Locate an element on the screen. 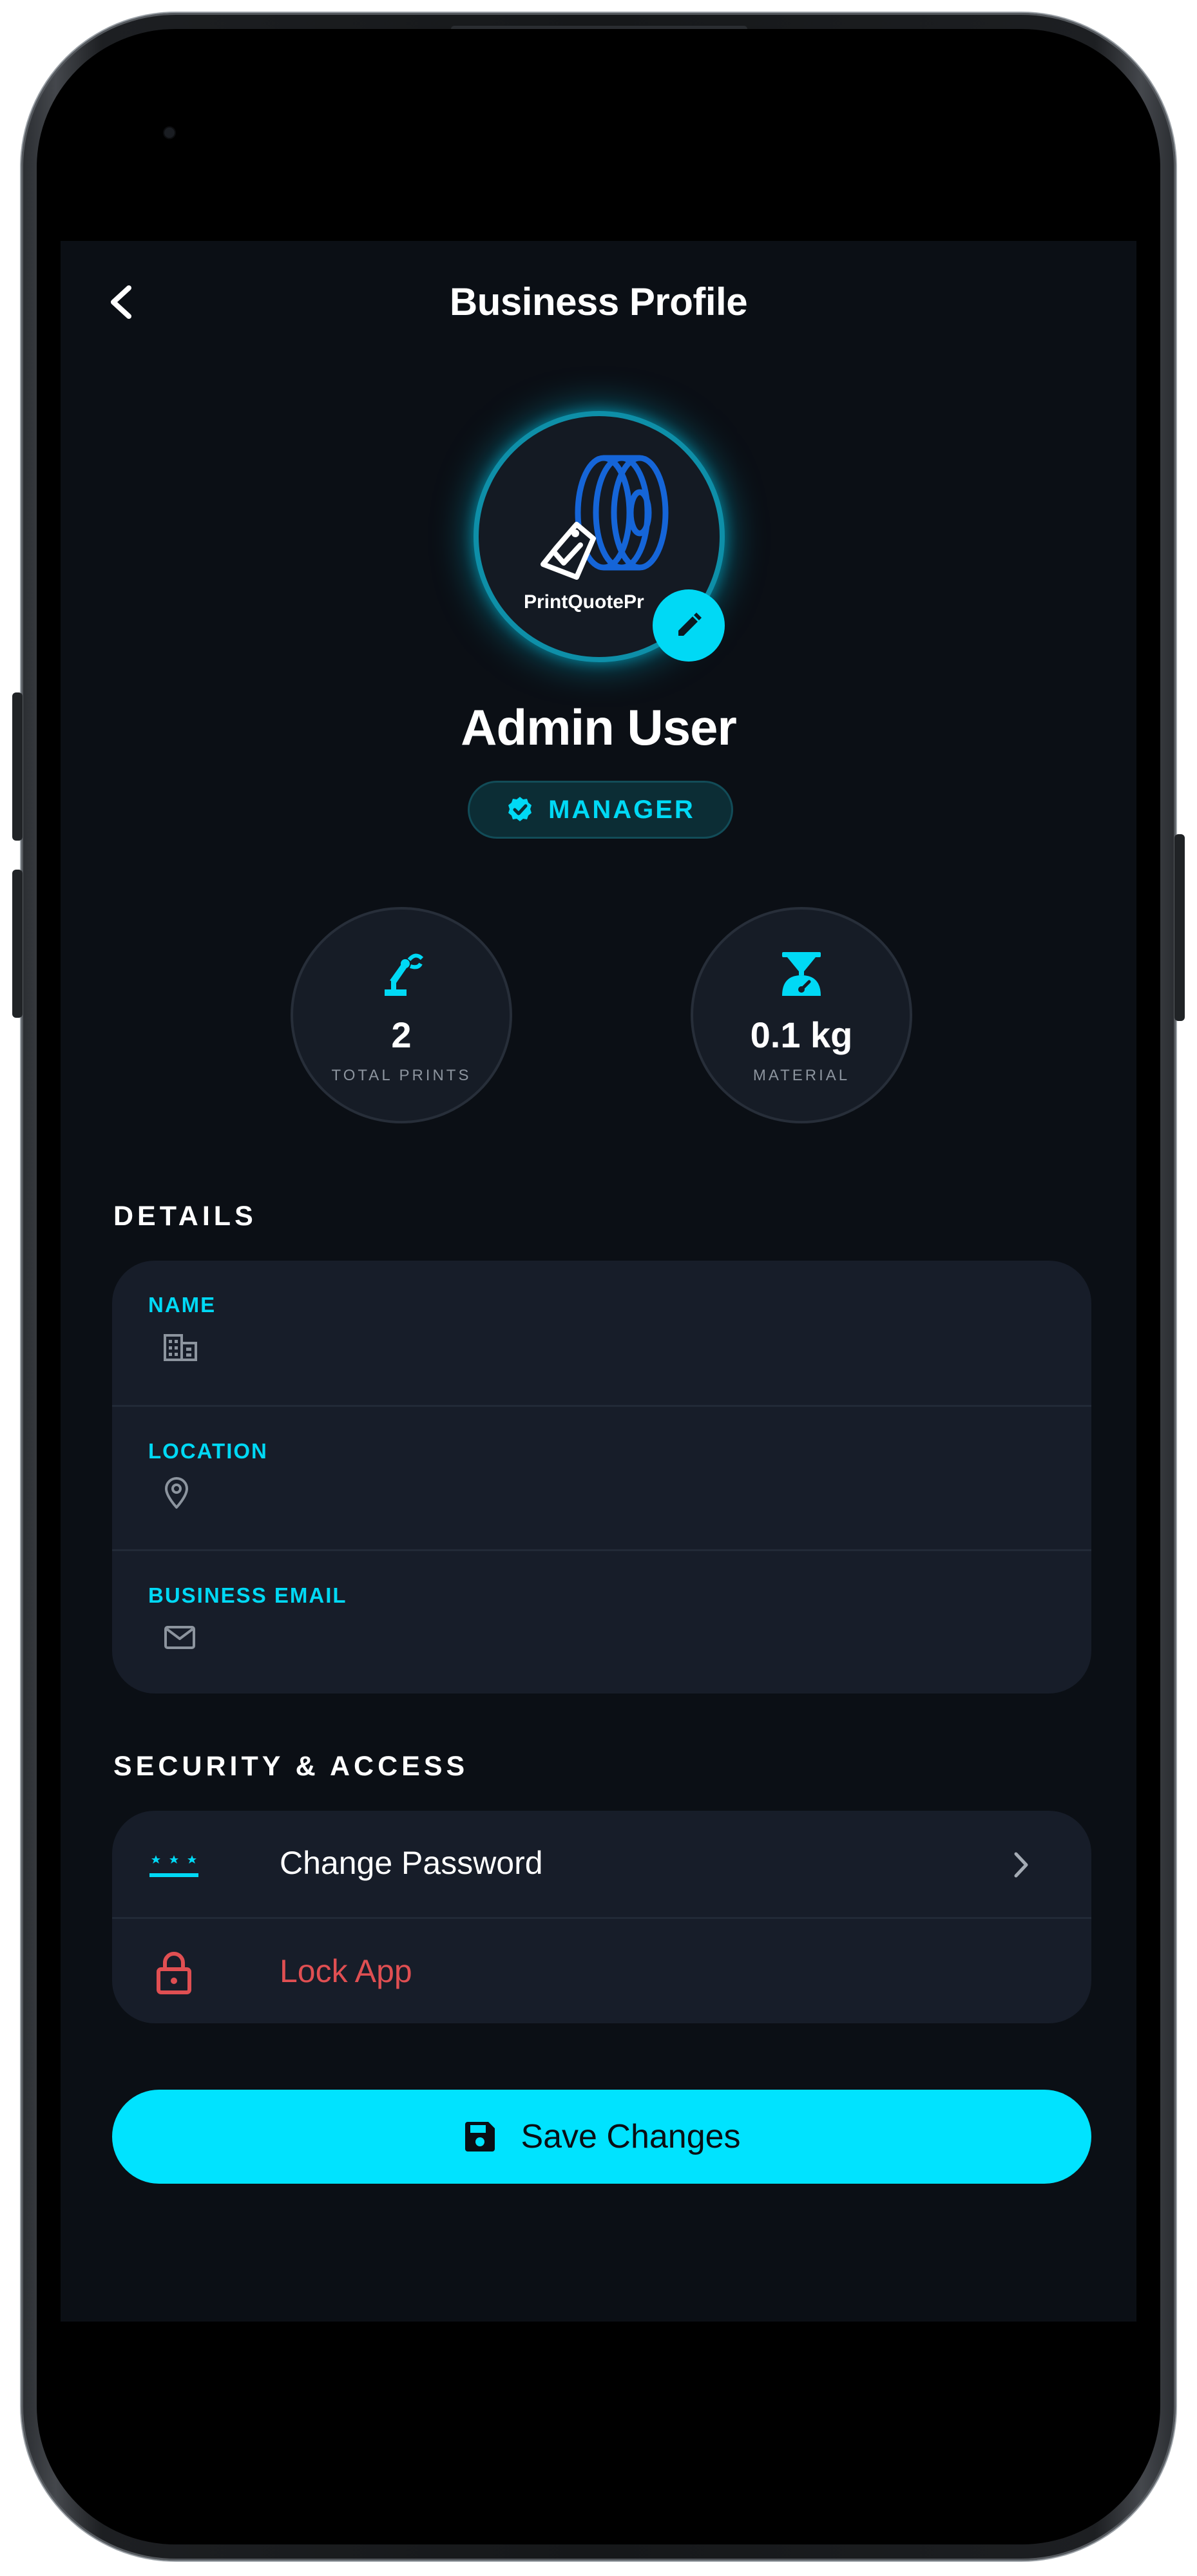  details-card: NAME LOCATION BUSINESS EMAIL is located at coordinates (601, 1477).